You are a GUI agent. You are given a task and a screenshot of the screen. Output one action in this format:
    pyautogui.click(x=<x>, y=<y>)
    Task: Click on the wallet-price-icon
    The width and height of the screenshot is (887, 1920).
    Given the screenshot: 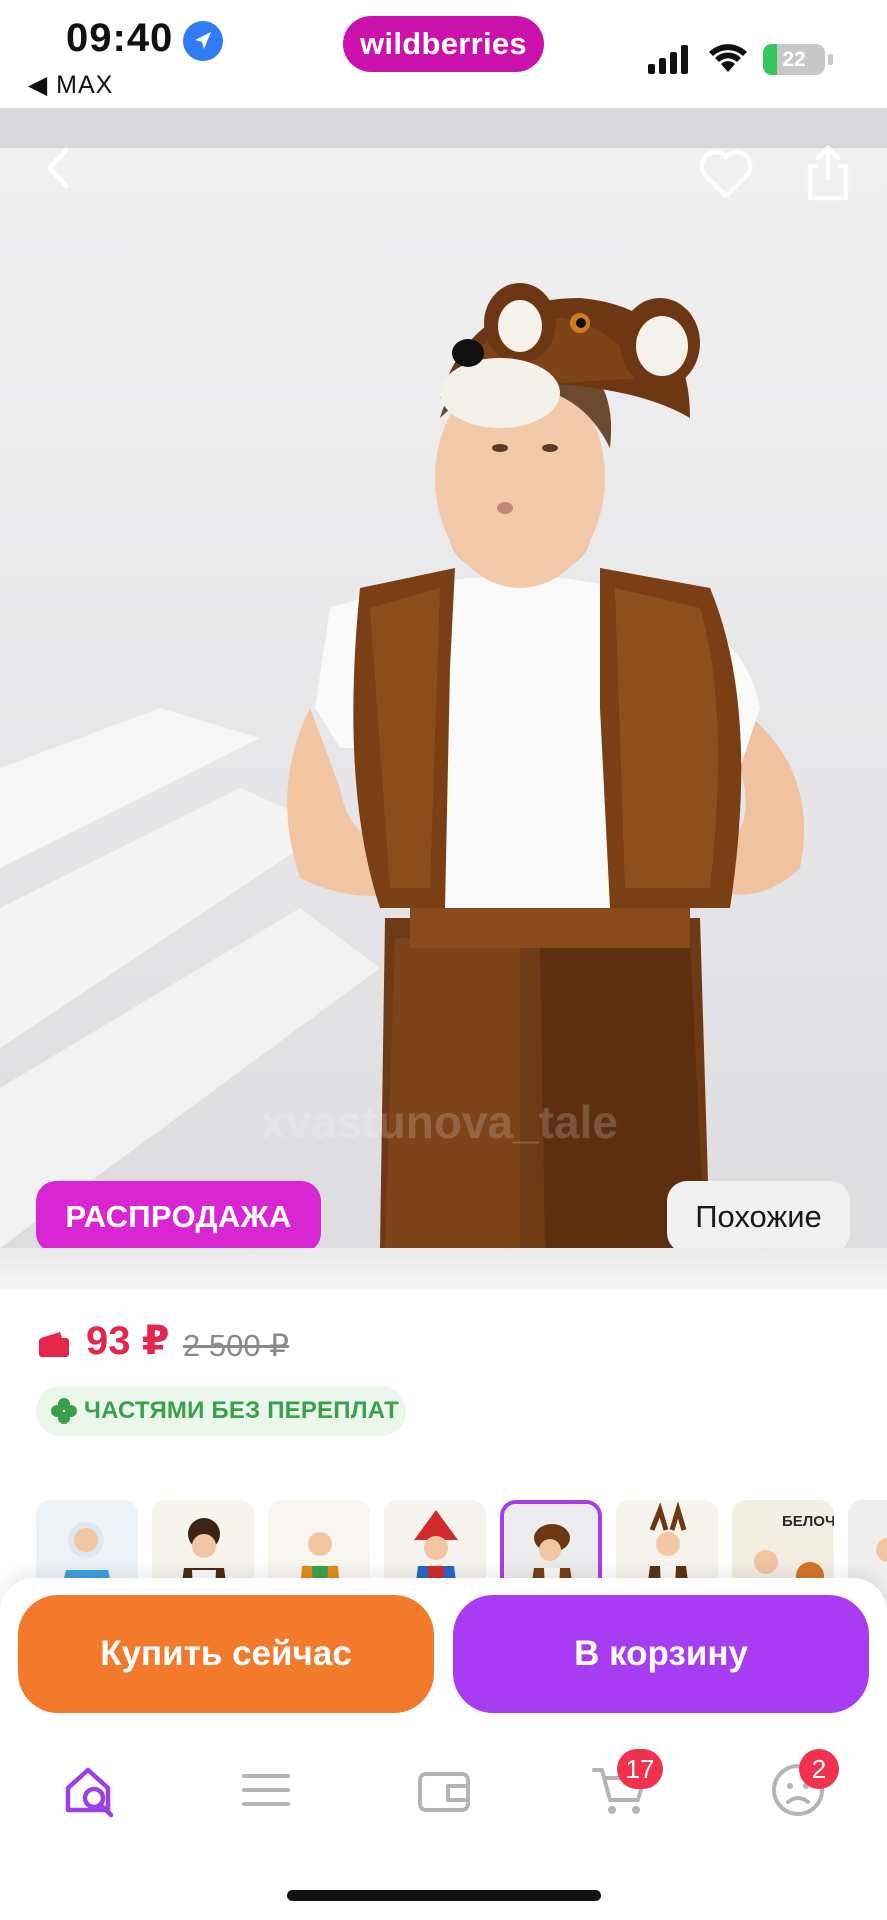 What is the action you would take?
    pyautogui.click(x=54, y=1344)
    